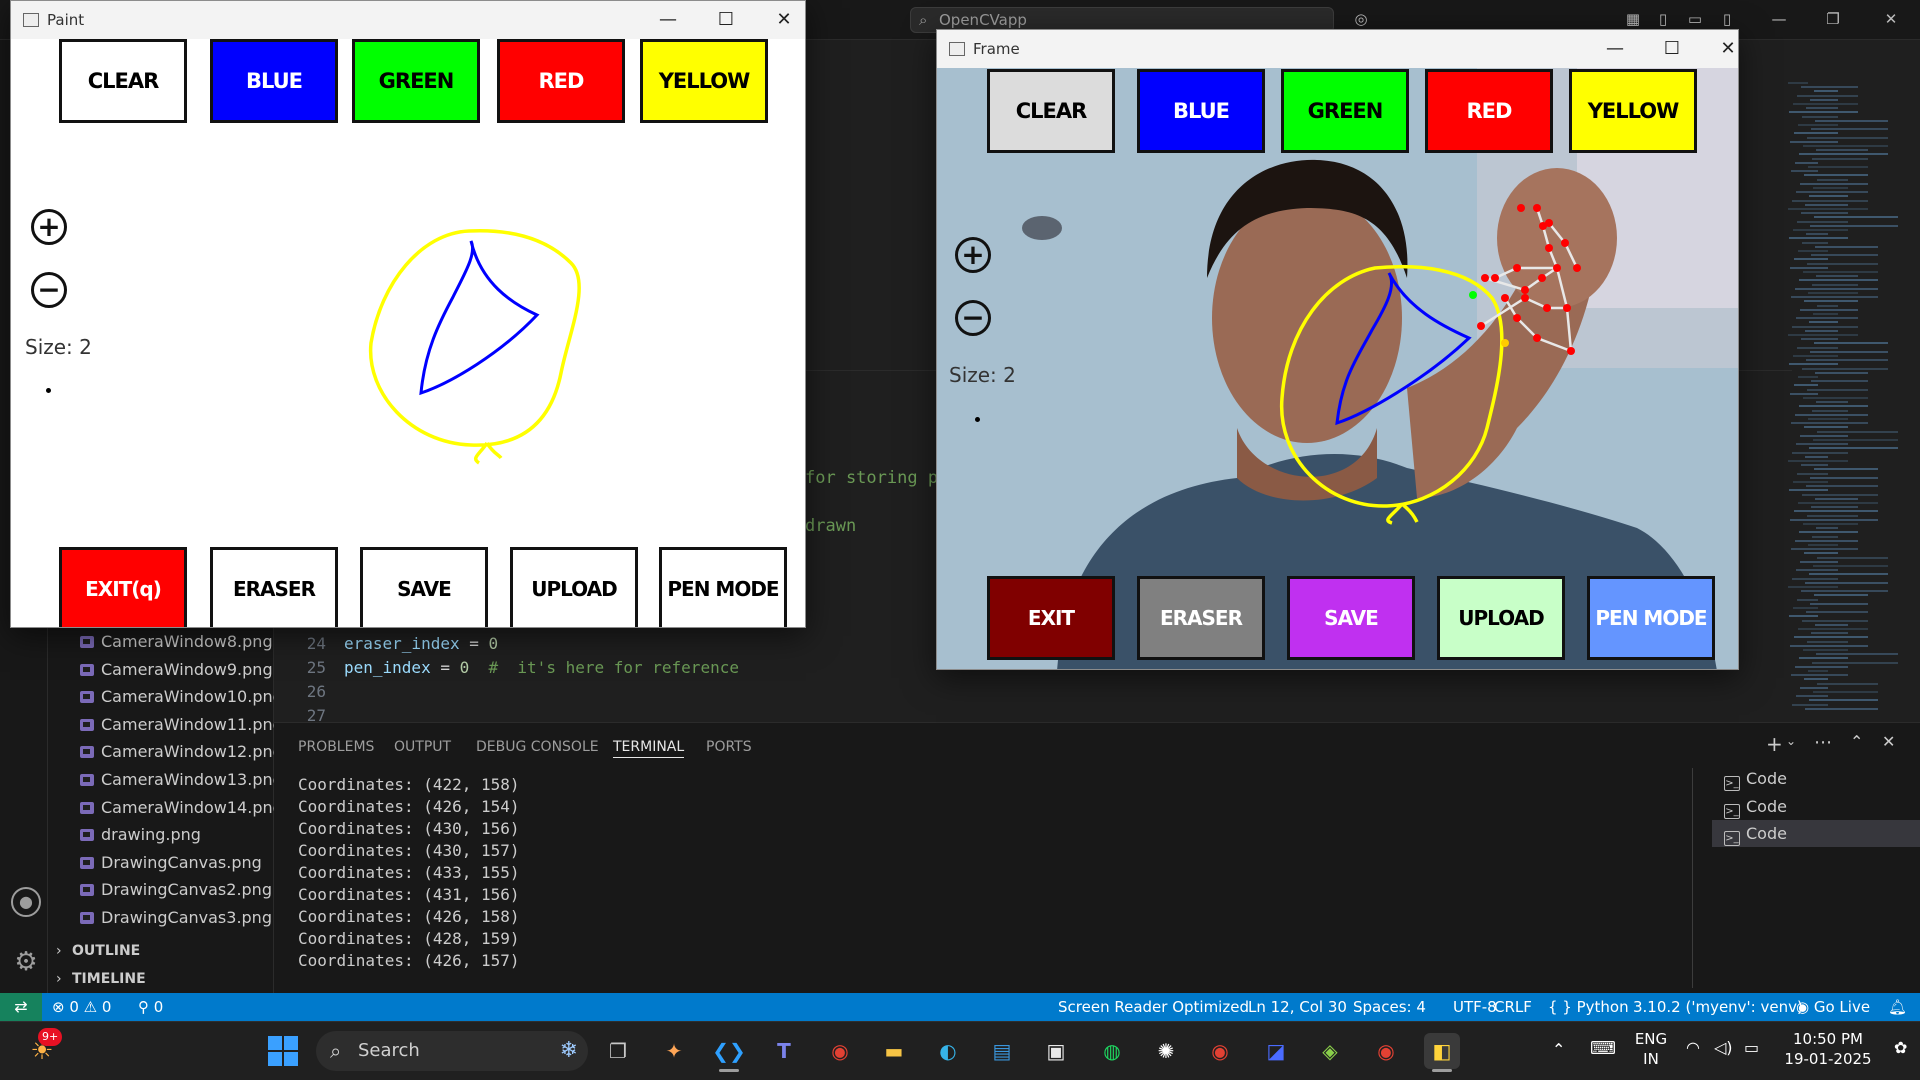  What do you see at coordinates (140, 834) in the screenshot?
I see `file-item: drawing.png` at bounding box center [140, 834].